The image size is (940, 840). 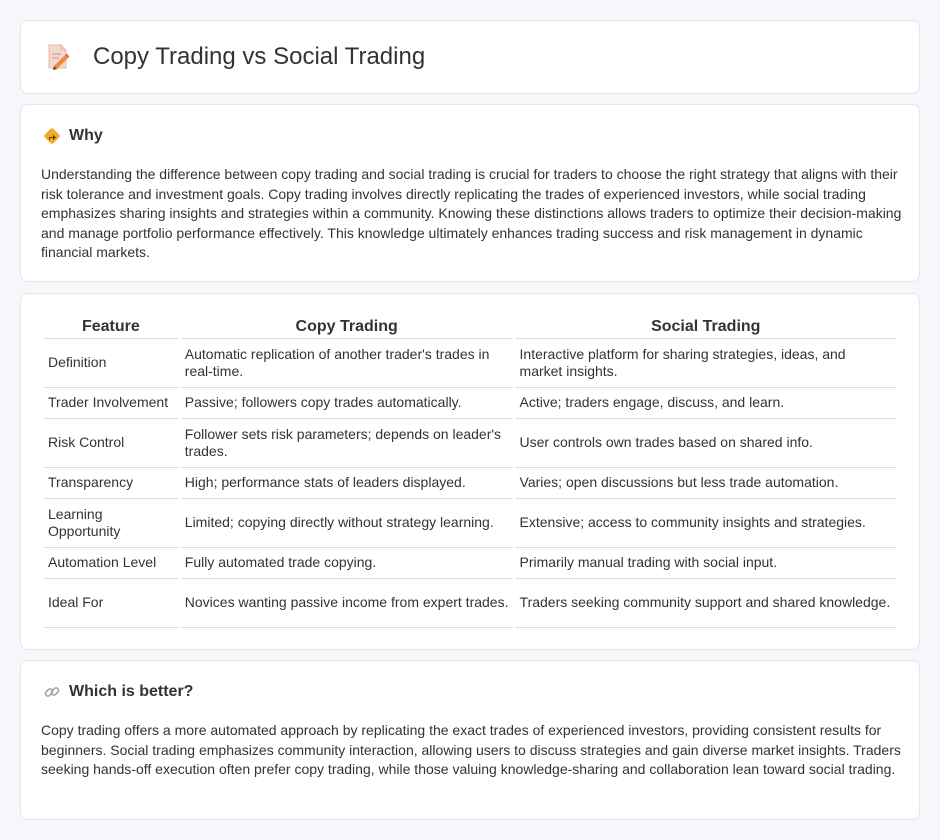 I want to click on better-heading: Which is better?, so click(x=118, y=692).